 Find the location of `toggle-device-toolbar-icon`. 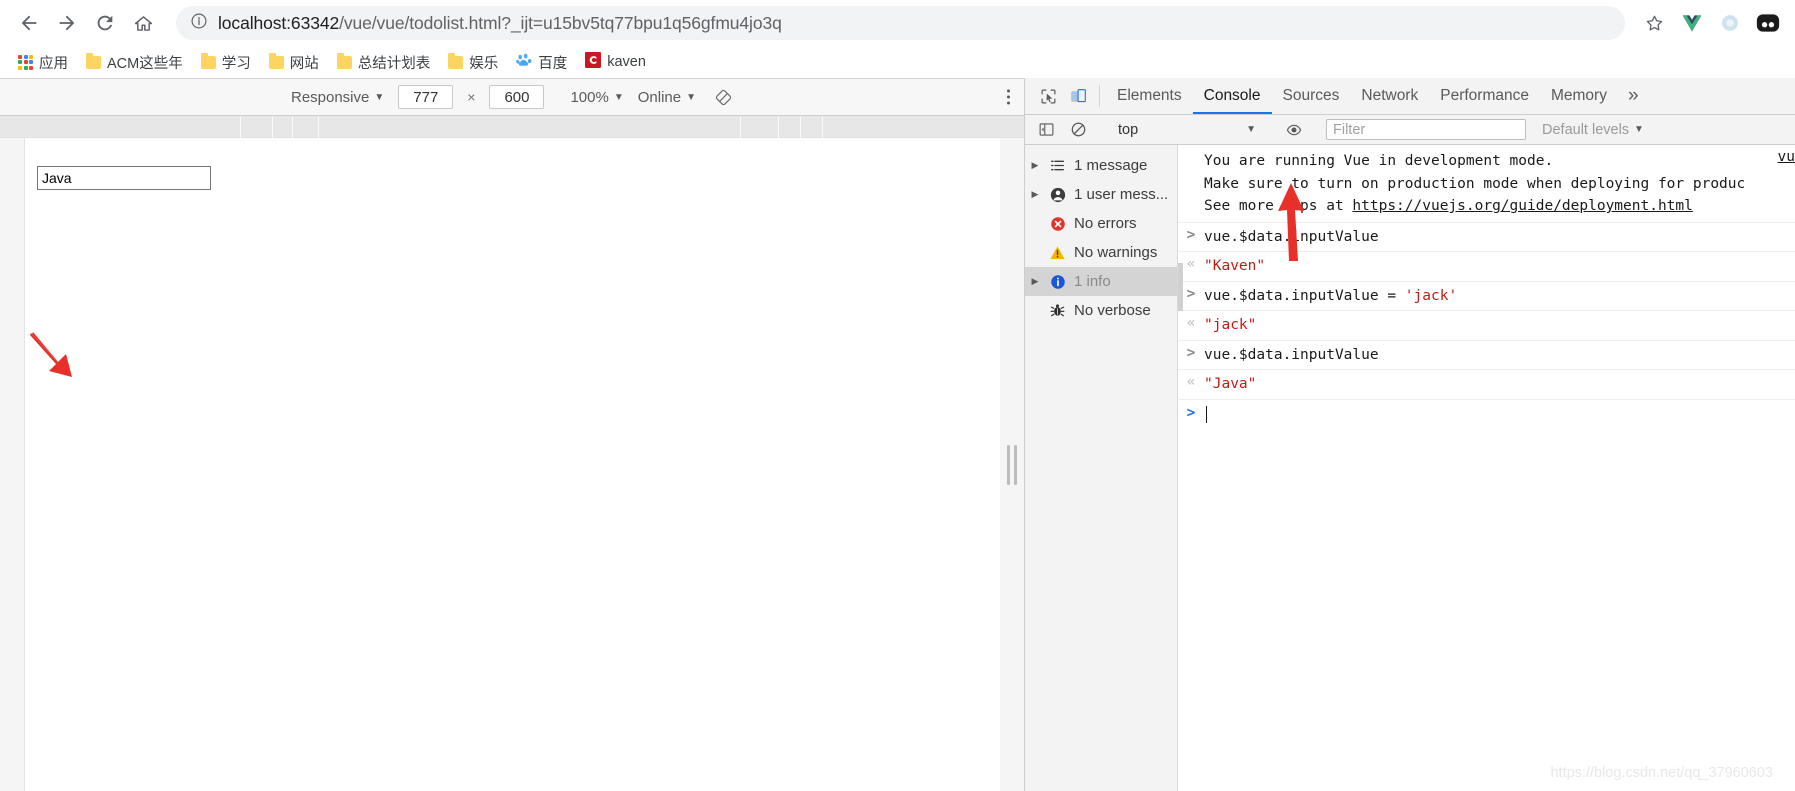

toggle-device-toolbar-icon is located at coordinates (1078, 96).